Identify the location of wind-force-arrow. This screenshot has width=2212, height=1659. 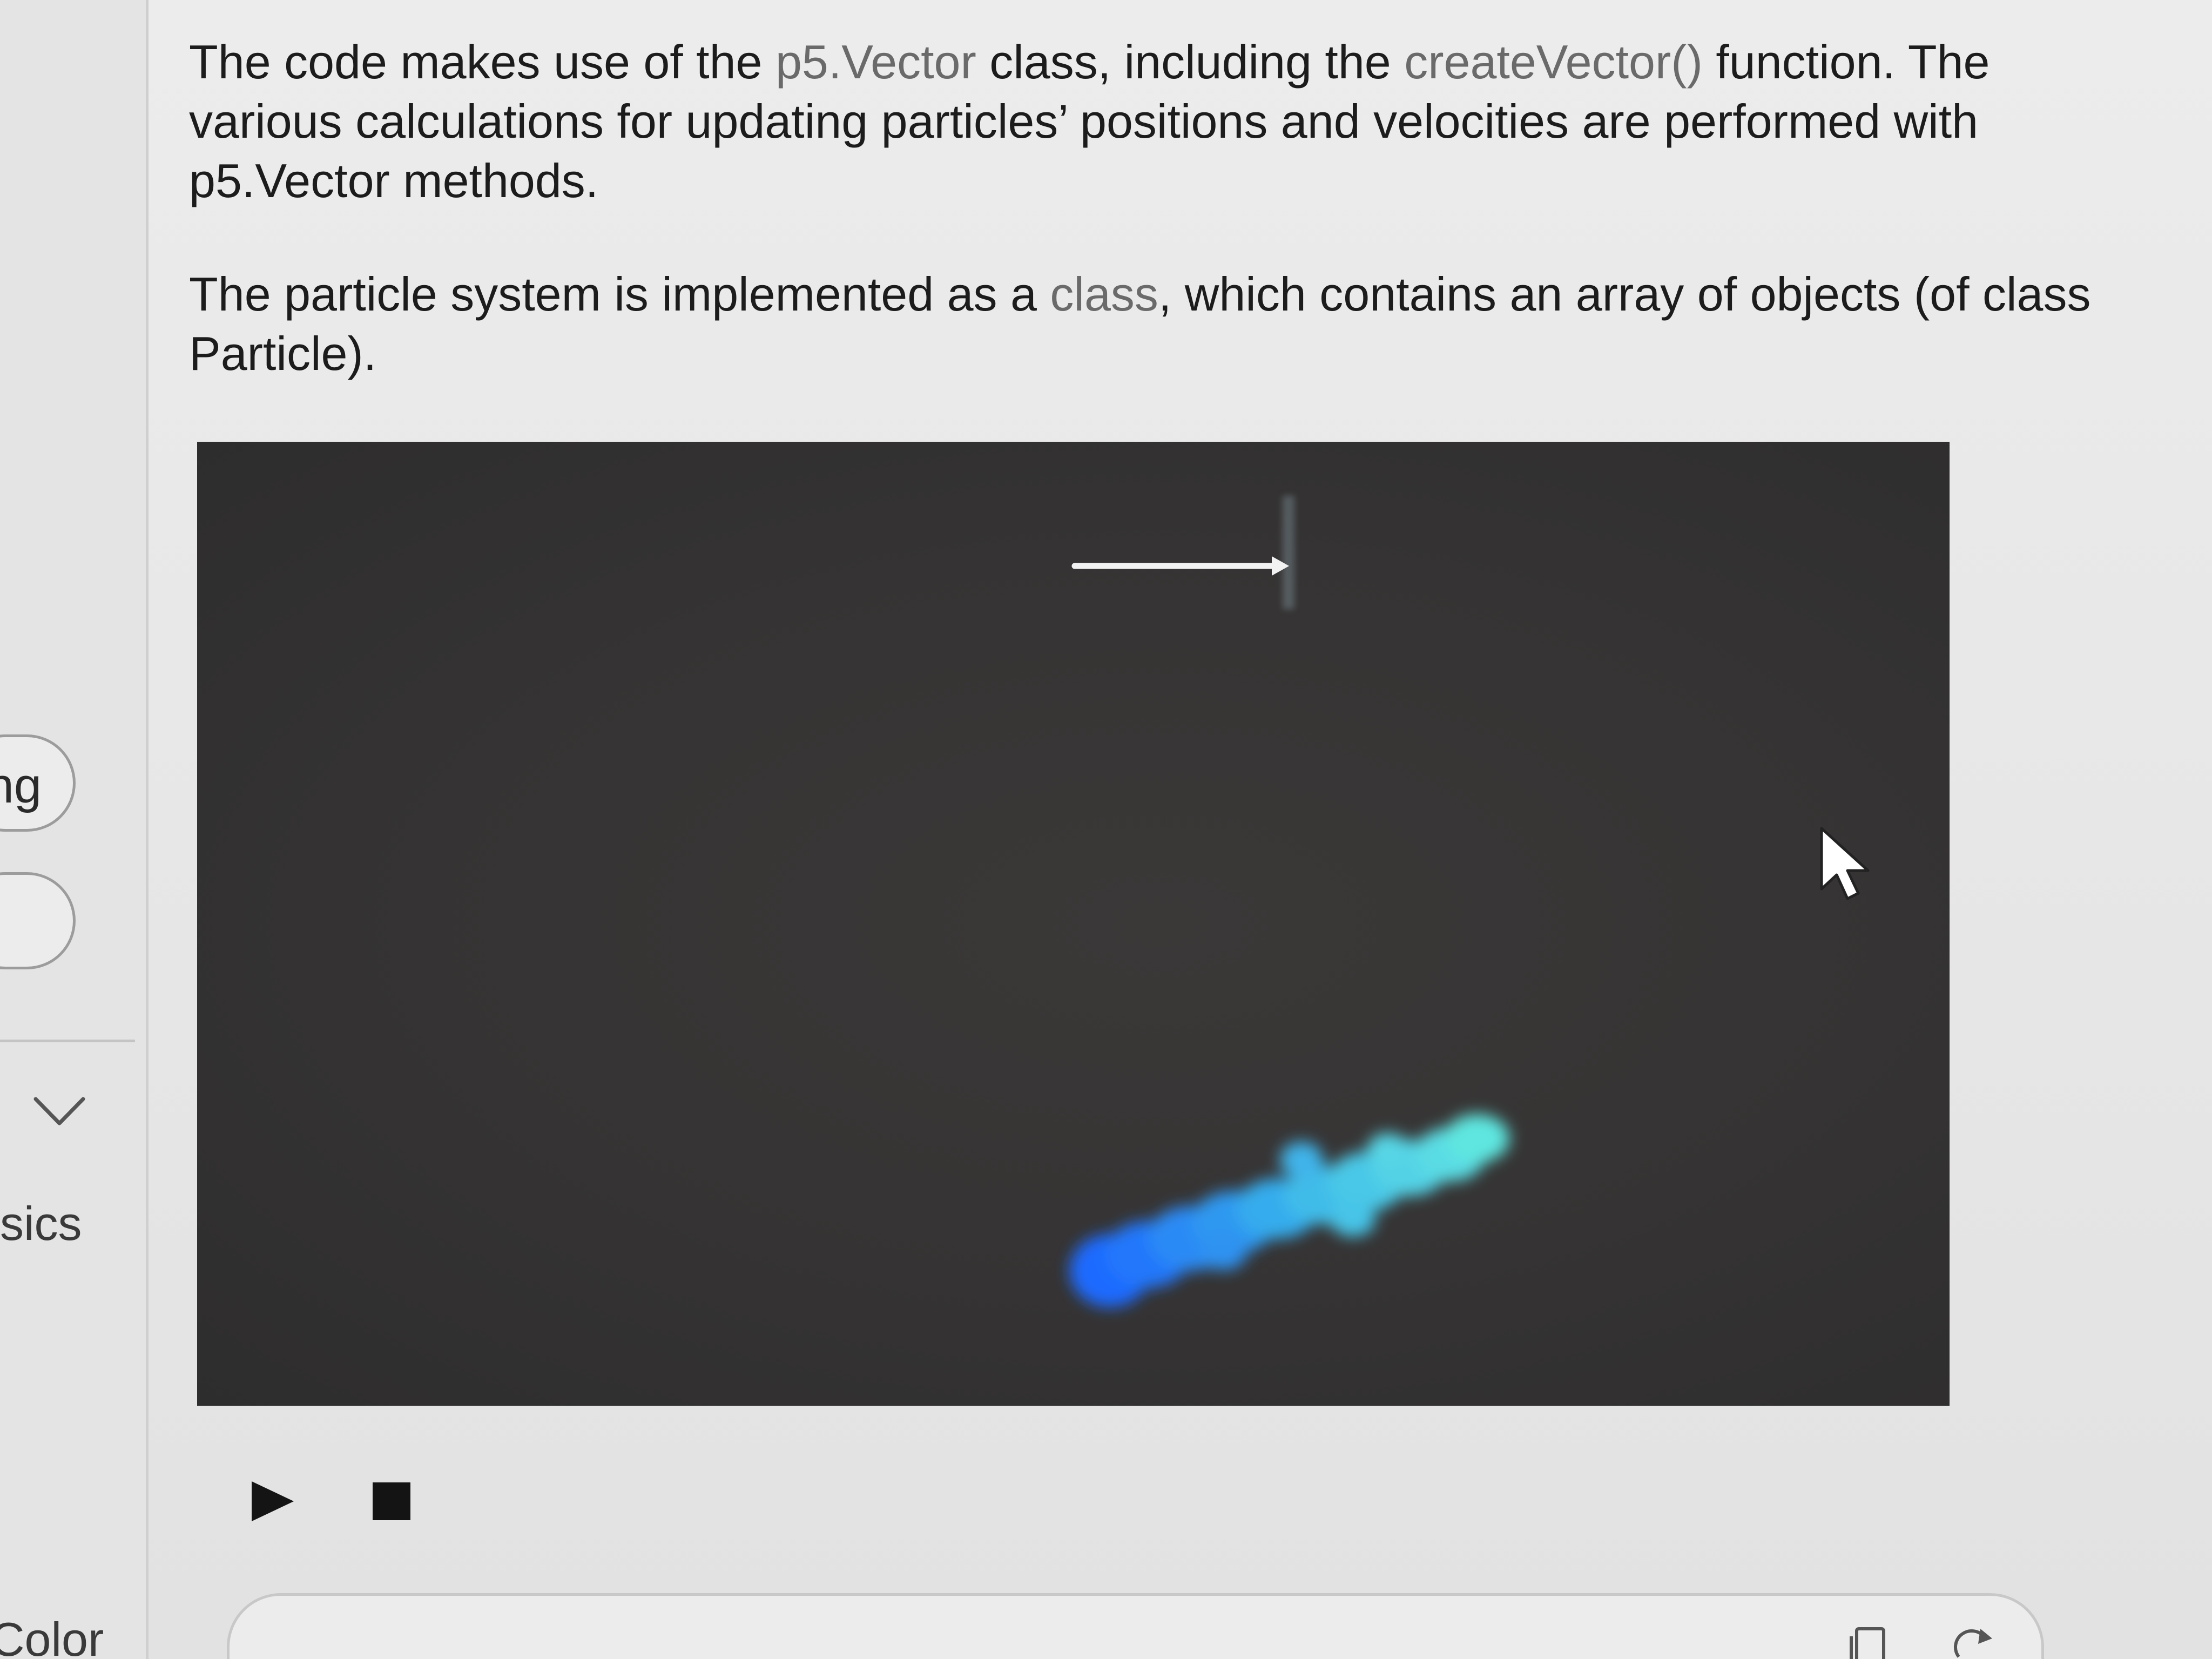
(1180, 566).